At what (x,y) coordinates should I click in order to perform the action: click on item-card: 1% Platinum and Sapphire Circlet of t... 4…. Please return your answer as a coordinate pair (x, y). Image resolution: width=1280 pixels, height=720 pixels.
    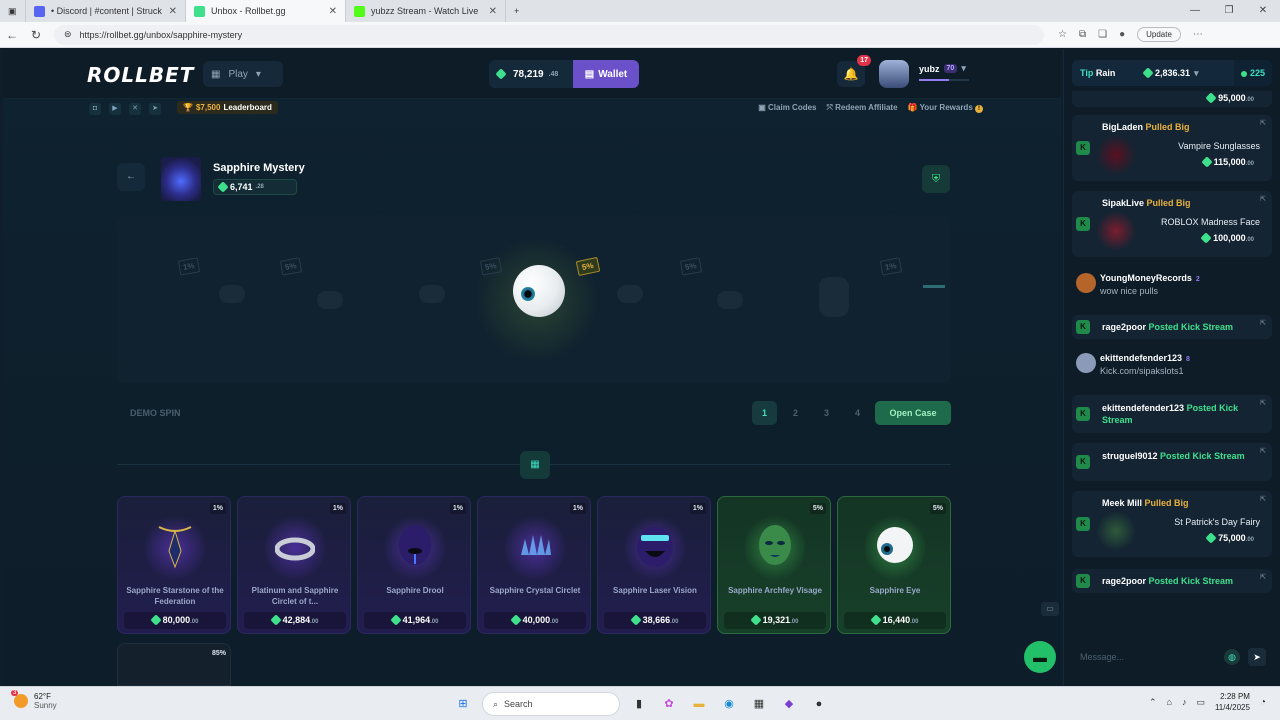
    Looking at the image, I should click on (294, 565).